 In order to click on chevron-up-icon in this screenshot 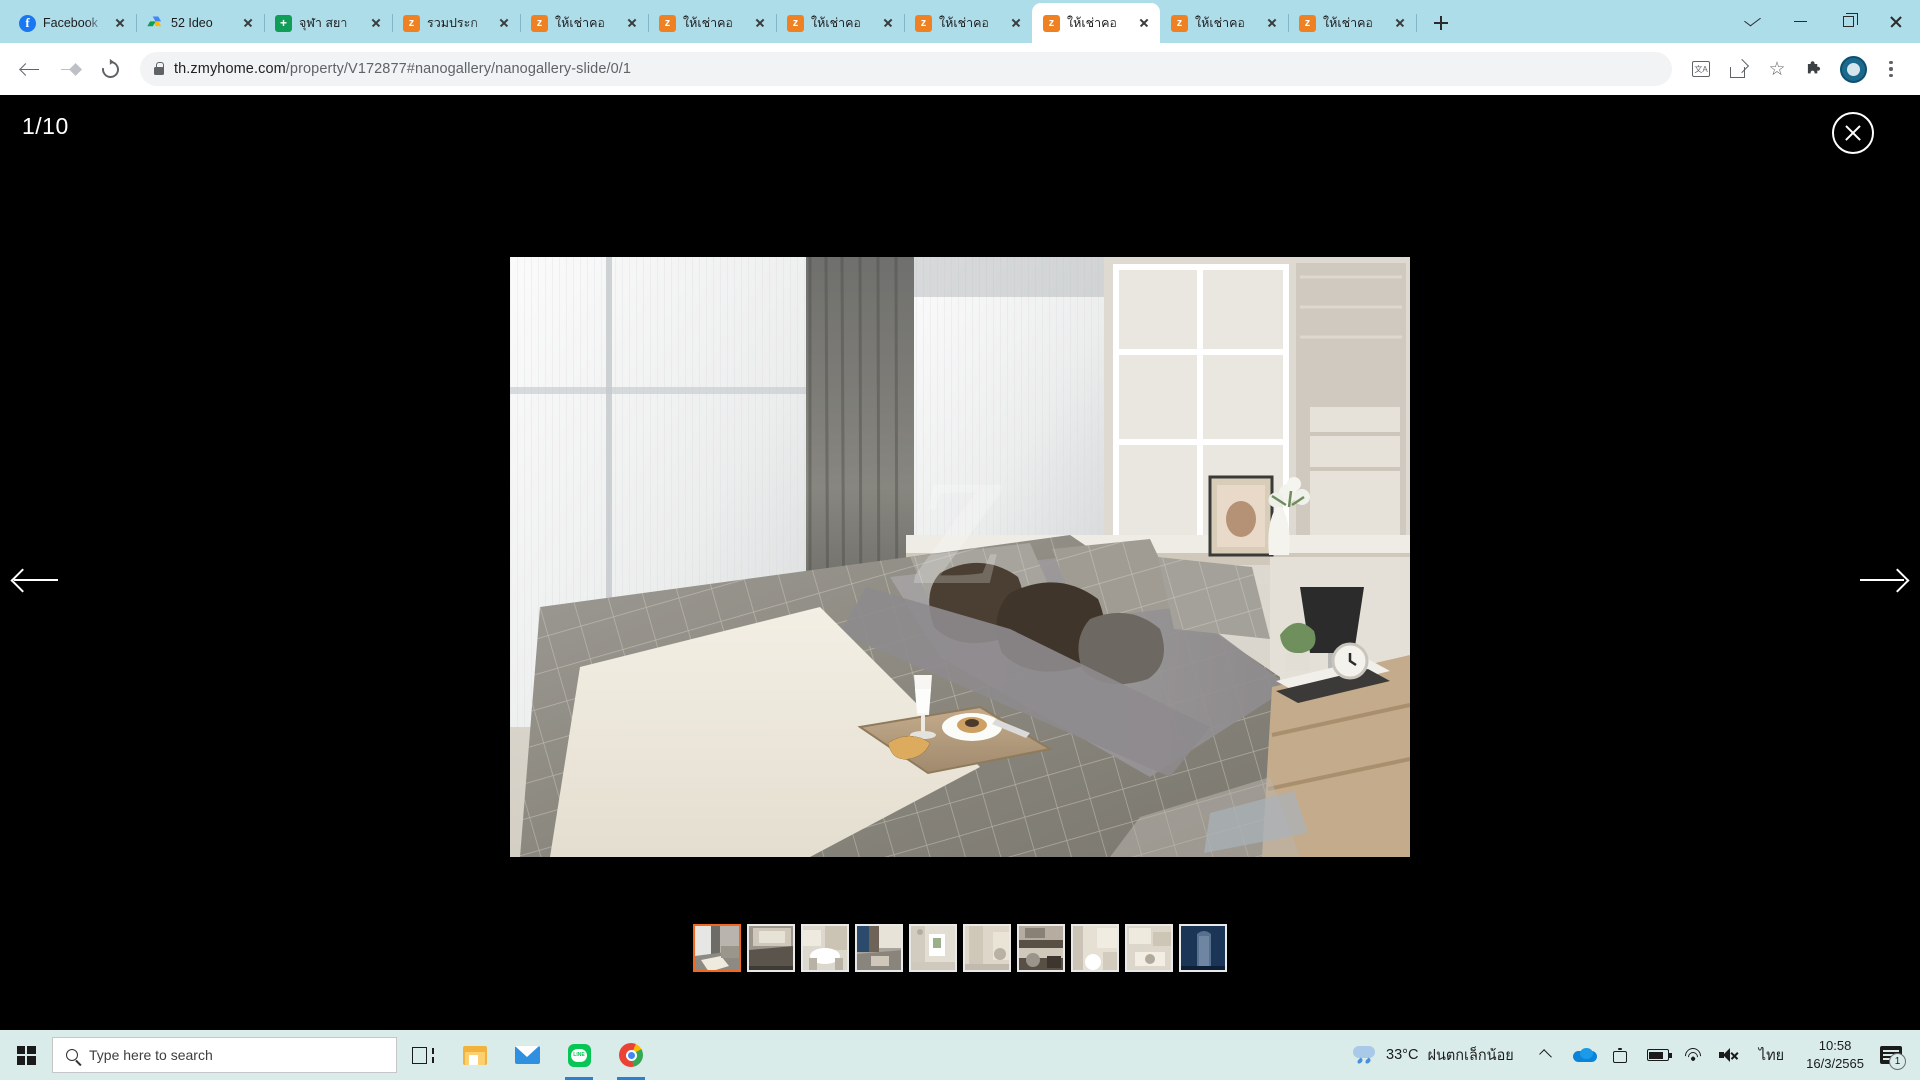, I will do `click(1545, 1055)`.